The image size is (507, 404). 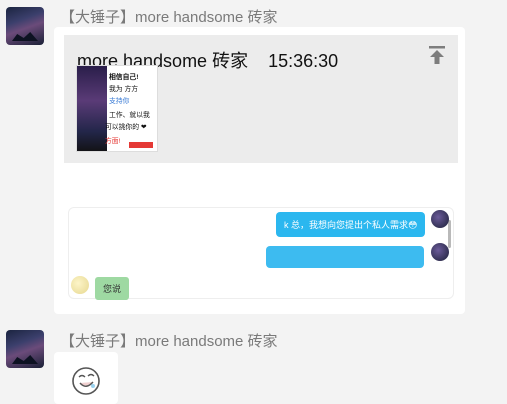 What do you see at coordinates (124, 76) in the screenshot?
I see `poster-line: 相信自己!` at bounding box center [124, 76].